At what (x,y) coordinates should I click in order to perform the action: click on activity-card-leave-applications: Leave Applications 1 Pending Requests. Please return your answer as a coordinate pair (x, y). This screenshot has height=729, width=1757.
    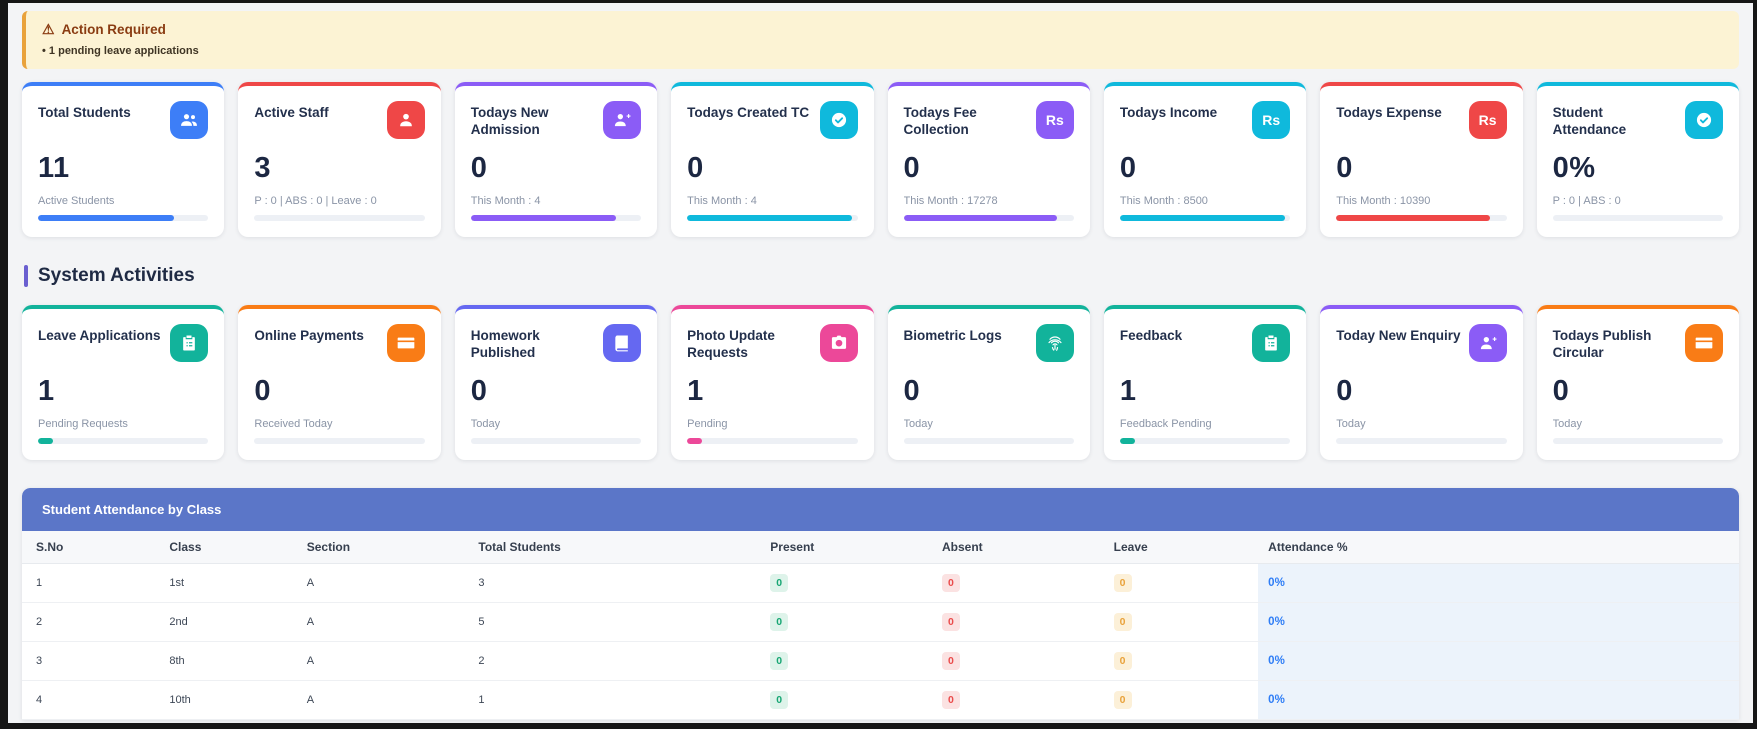
    Looking at the image, I should click on (123, 382).